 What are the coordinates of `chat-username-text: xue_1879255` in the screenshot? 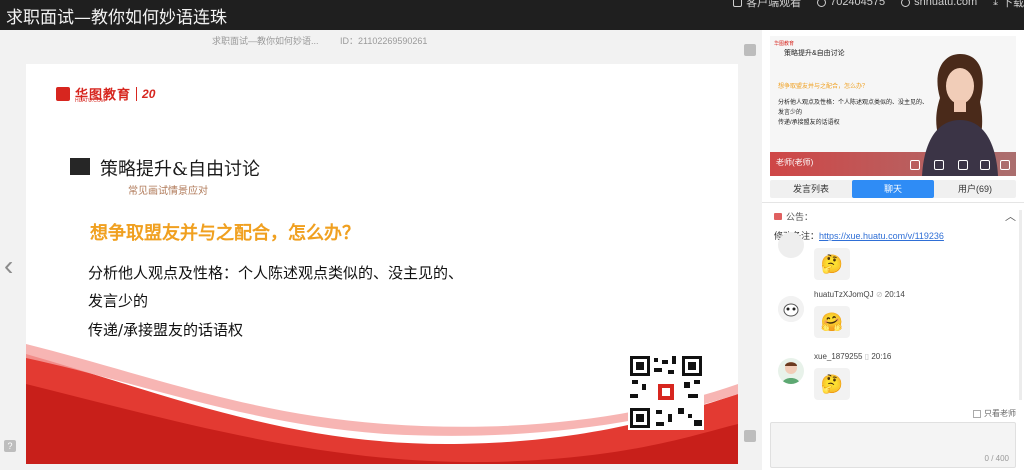 It's located at (838, 356).